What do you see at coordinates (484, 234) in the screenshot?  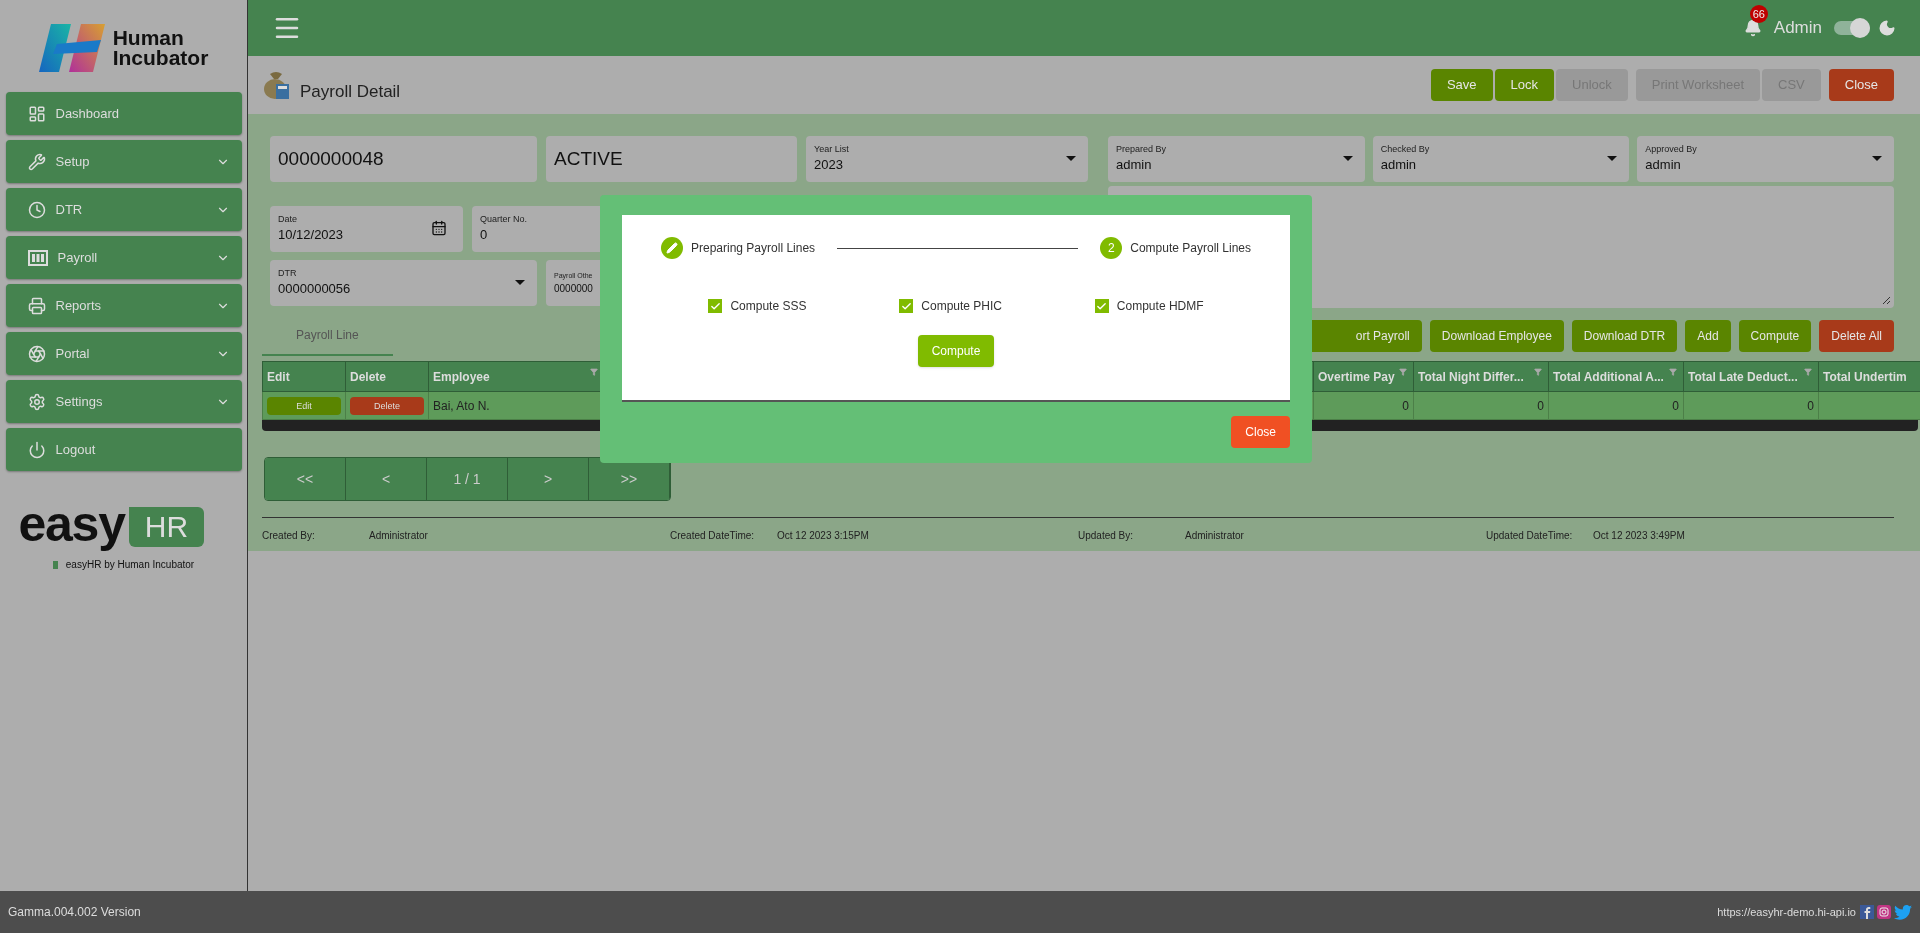 I see `field-value: 0` at bounding box center [484, 234].